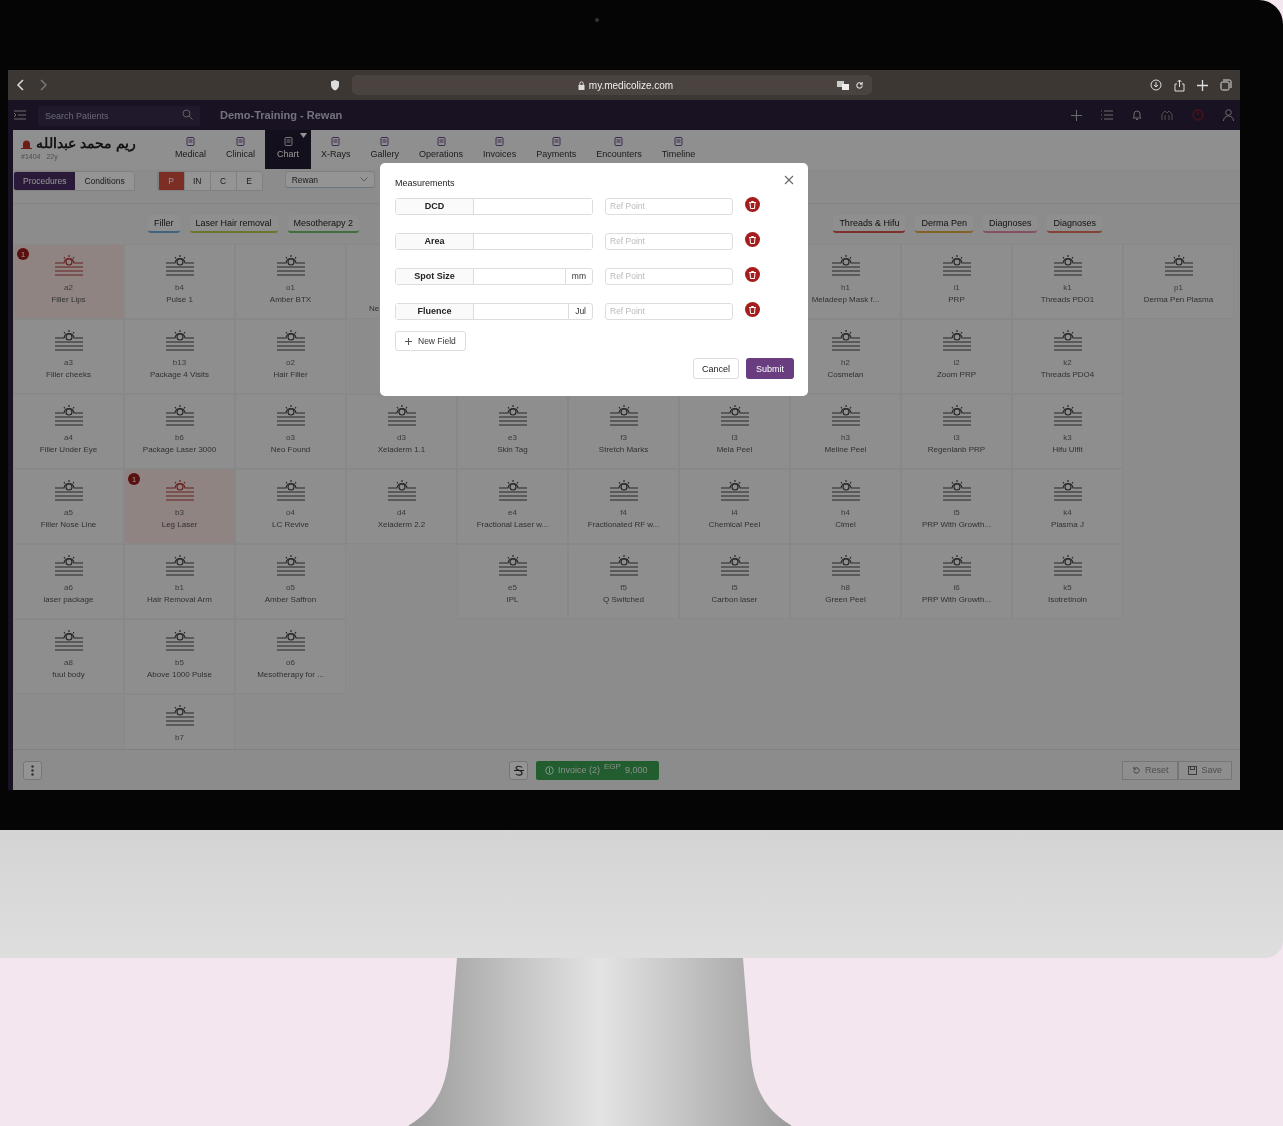 This screenshot has height=1126, width=1283. Describe the element at coordinates (956, 356) in the screenshot. I see `procedure-tile: i2 Zoom PRP` at that location.